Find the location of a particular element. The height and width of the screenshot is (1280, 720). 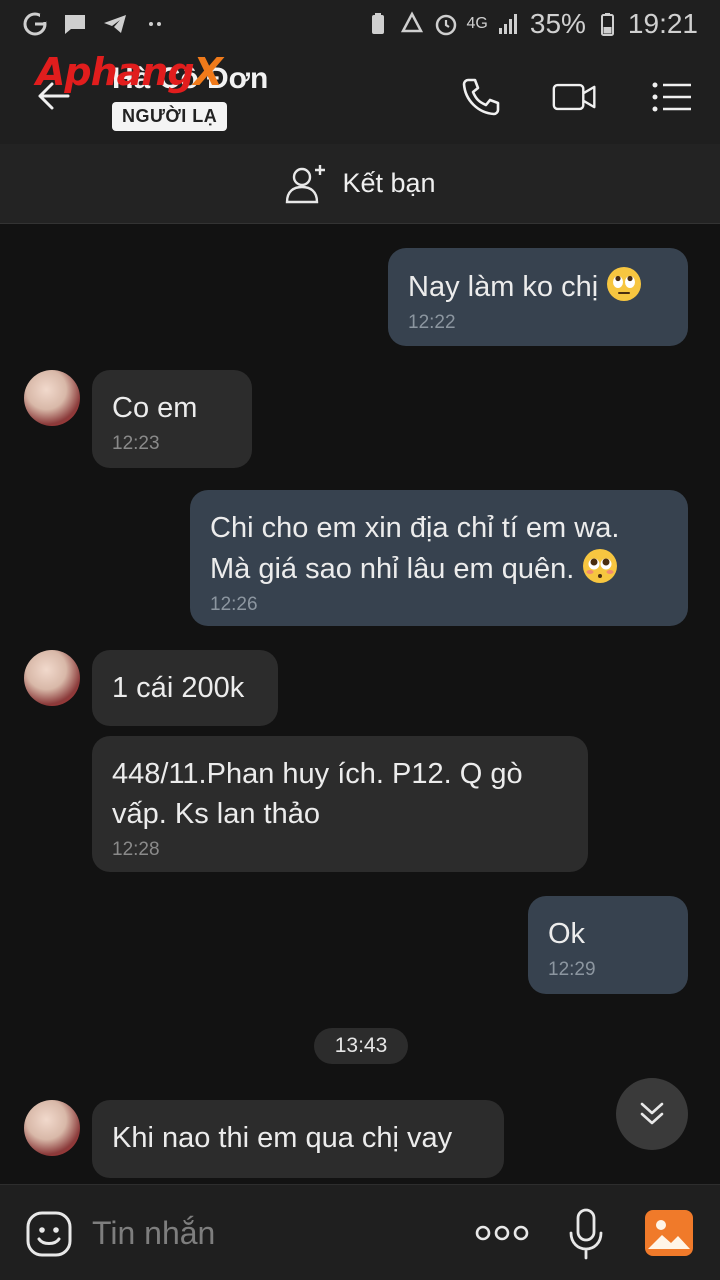

message-text: Co em is located at coordinates (155, 408).